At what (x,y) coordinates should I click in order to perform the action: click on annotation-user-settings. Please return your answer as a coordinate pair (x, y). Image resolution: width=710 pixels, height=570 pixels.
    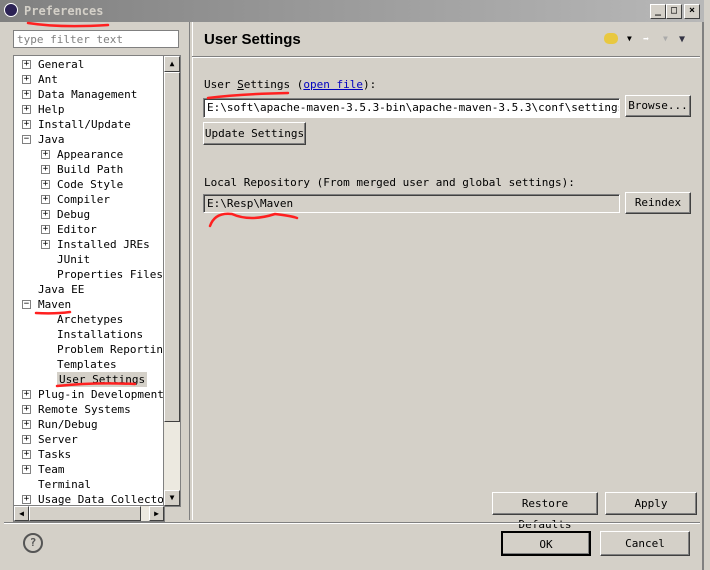
    Looking at the image, I should click on (248, 95).